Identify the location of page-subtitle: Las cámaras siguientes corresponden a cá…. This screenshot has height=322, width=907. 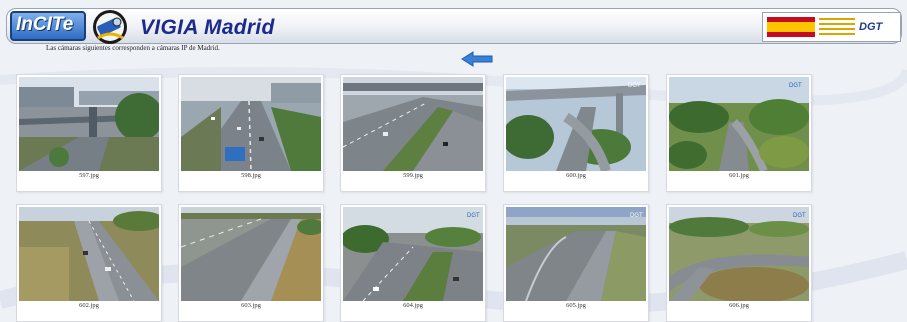
(133, 48).